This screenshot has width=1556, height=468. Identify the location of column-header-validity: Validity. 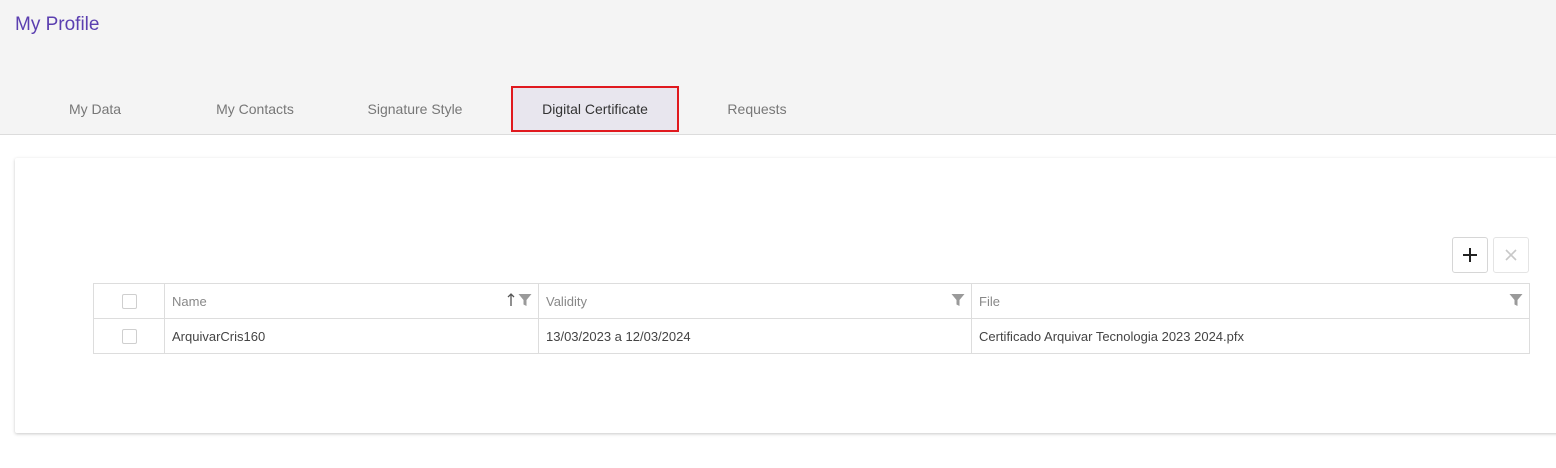
(755, 301).